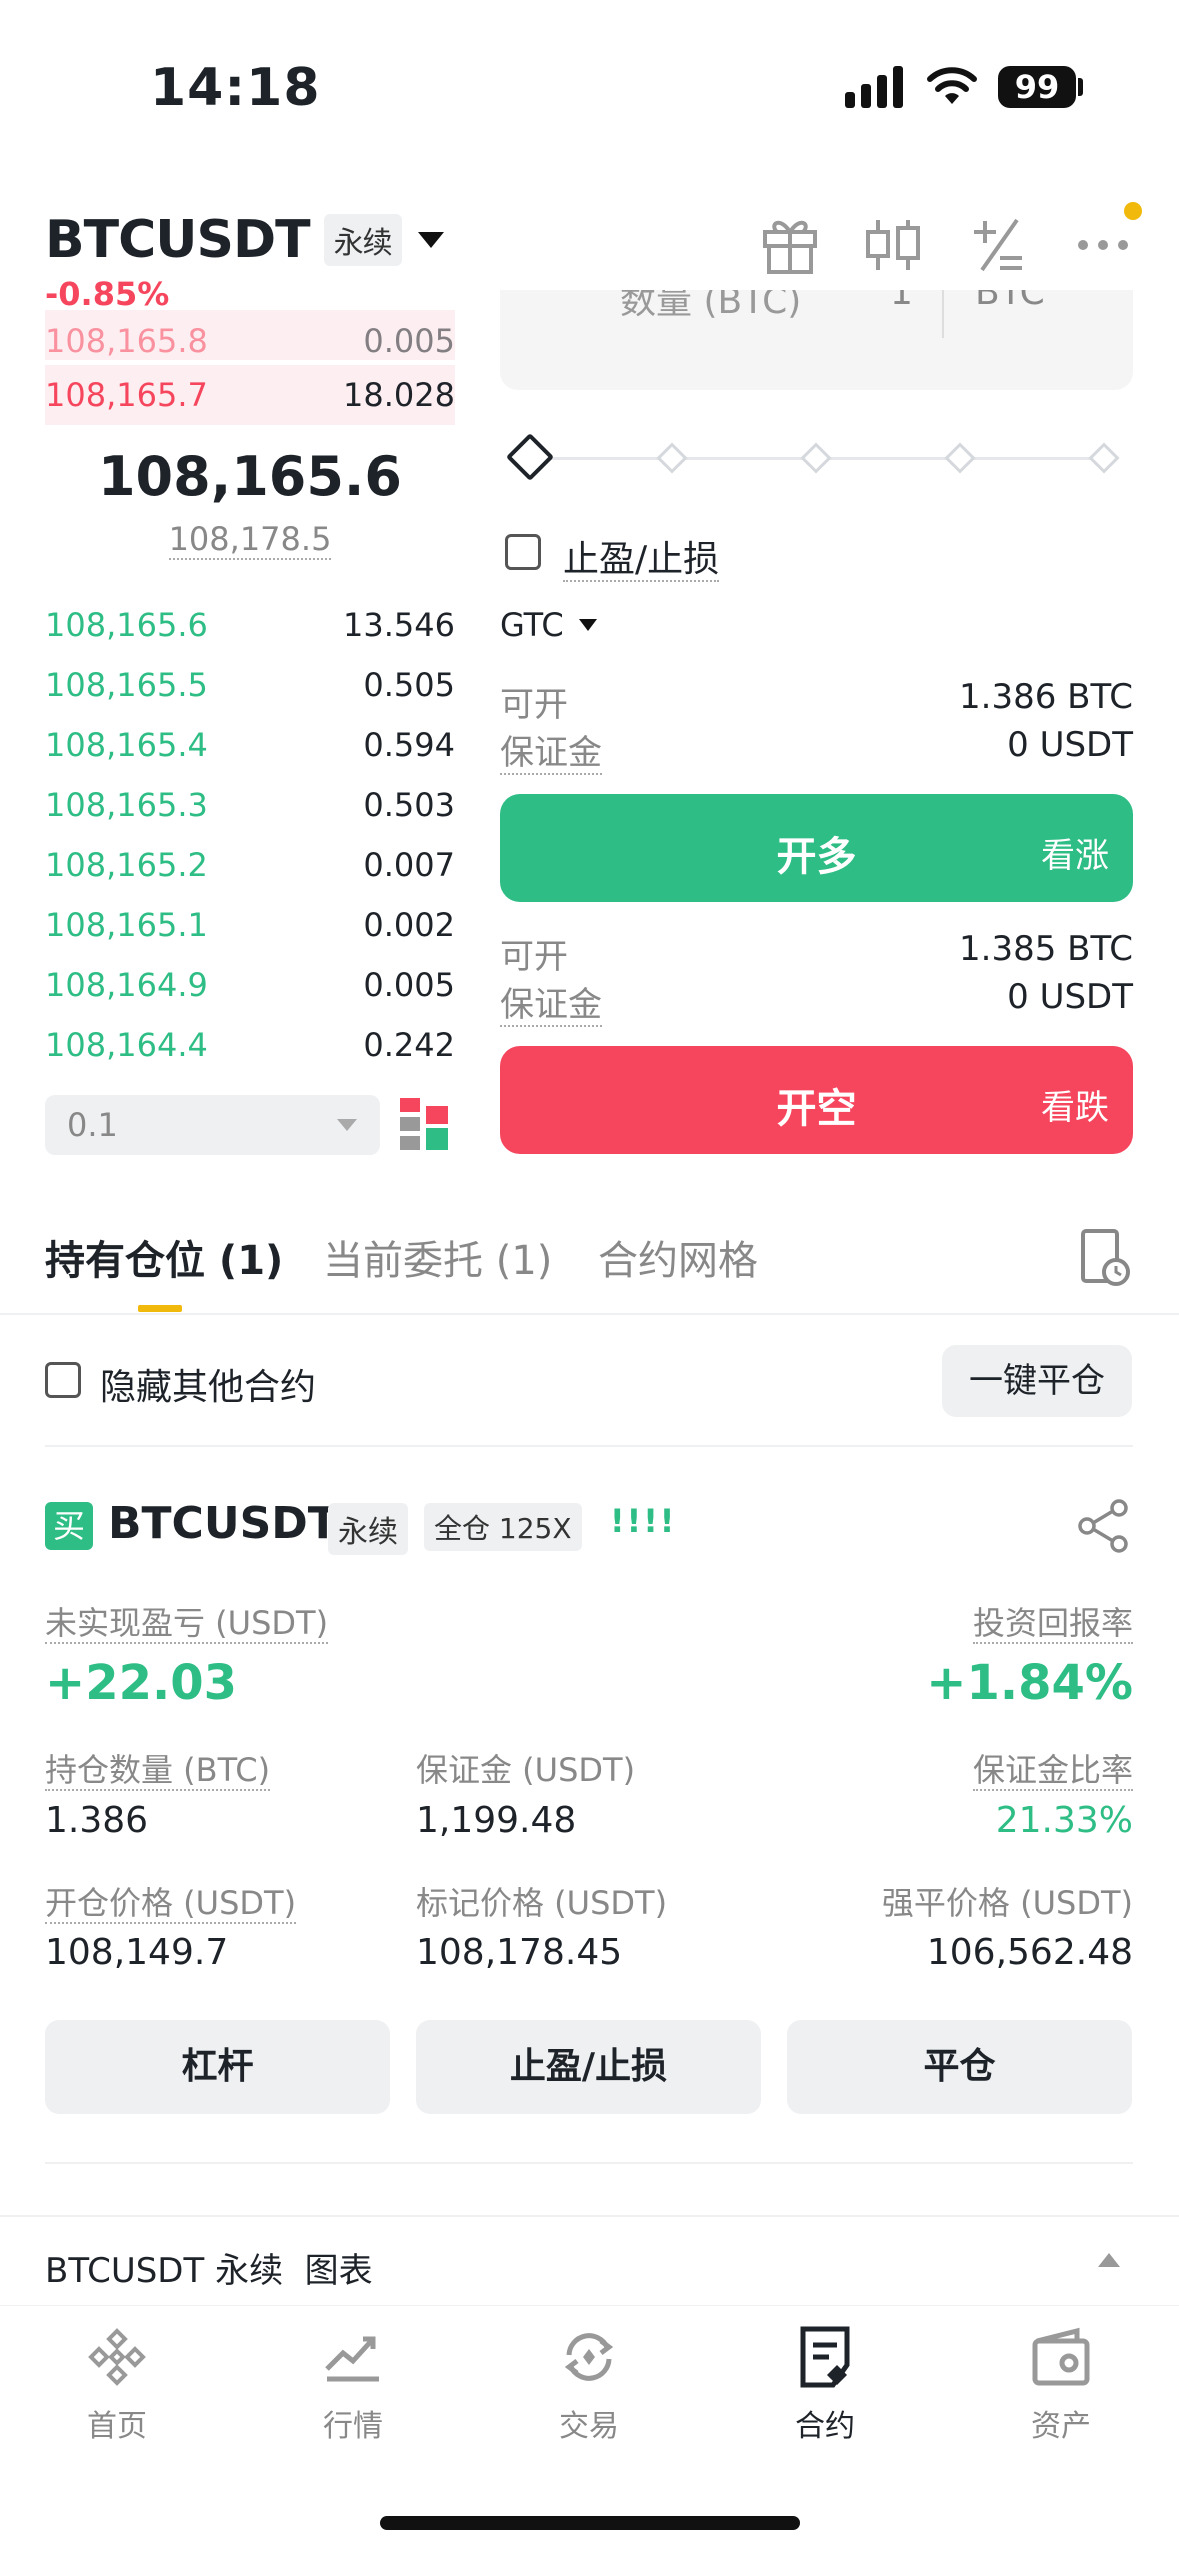 Image resolution: width=1179 pixels, height=2556 pixels. I want to click on margin-ratio-value: 21.33%, so click(1064, 1820).